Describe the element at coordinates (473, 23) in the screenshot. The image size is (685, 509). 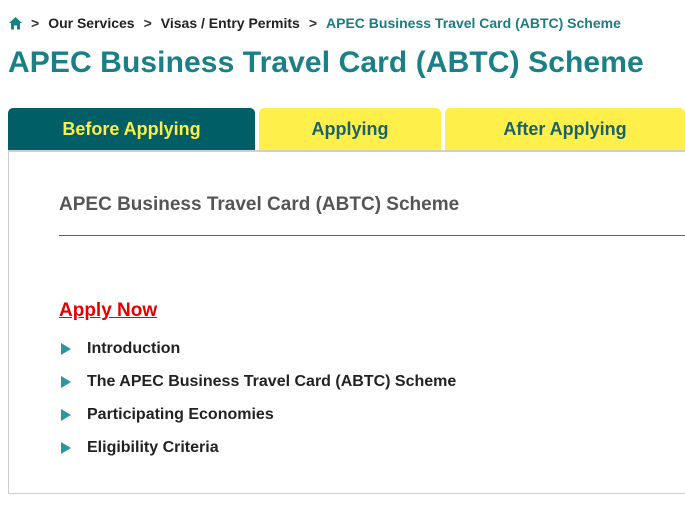
I see `breadcrumb-current: APEC Business Travel Card (ABTC) Scheme` at that location.